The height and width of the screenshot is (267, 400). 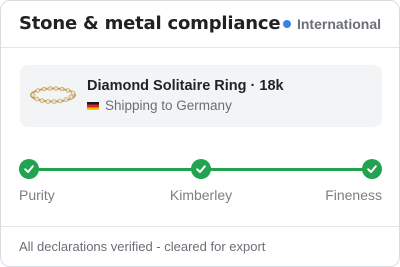 I want to click on status-indicator: International, so click(x=331, y=24).